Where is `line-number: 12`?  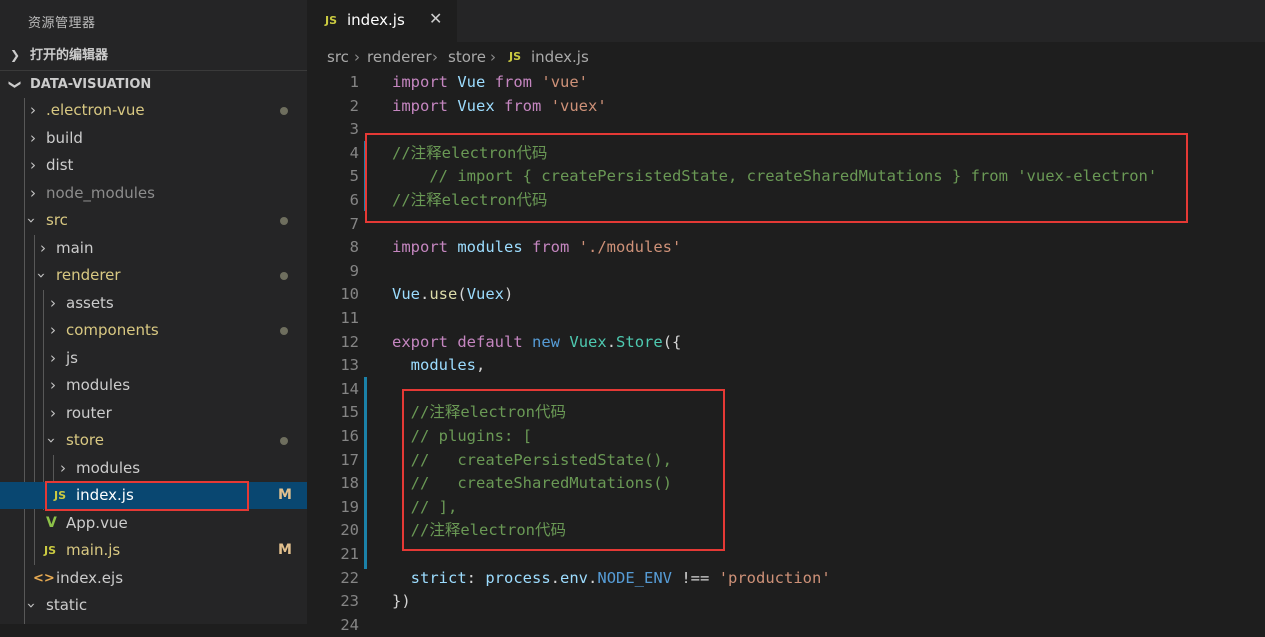
line-number: 12 is located at coordinates (349, 341).